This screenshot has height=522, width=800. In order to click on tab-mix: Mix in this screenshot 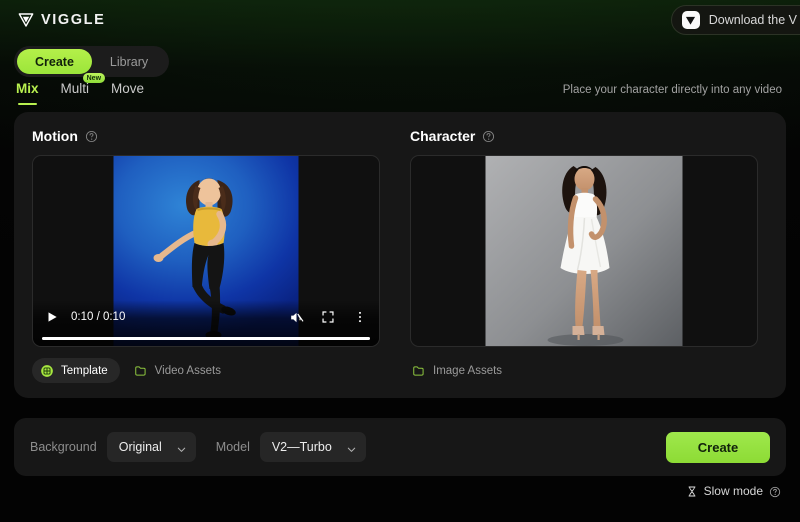, I will do `click(27, 92)`.